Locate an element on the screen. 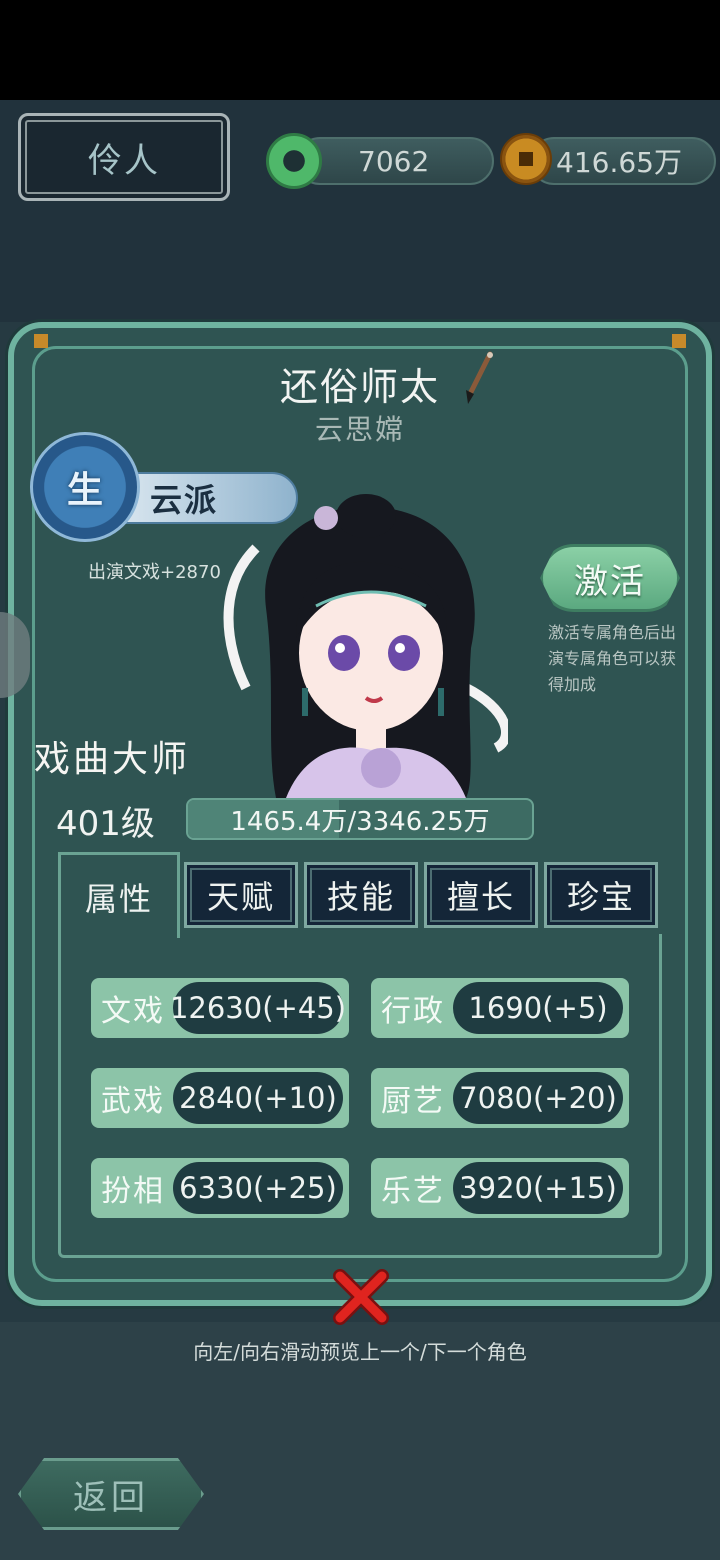 Image resolution: width=720 pixels, height=1560 pixels. tab-skills: 技能 is located at coordinates (361, 895).